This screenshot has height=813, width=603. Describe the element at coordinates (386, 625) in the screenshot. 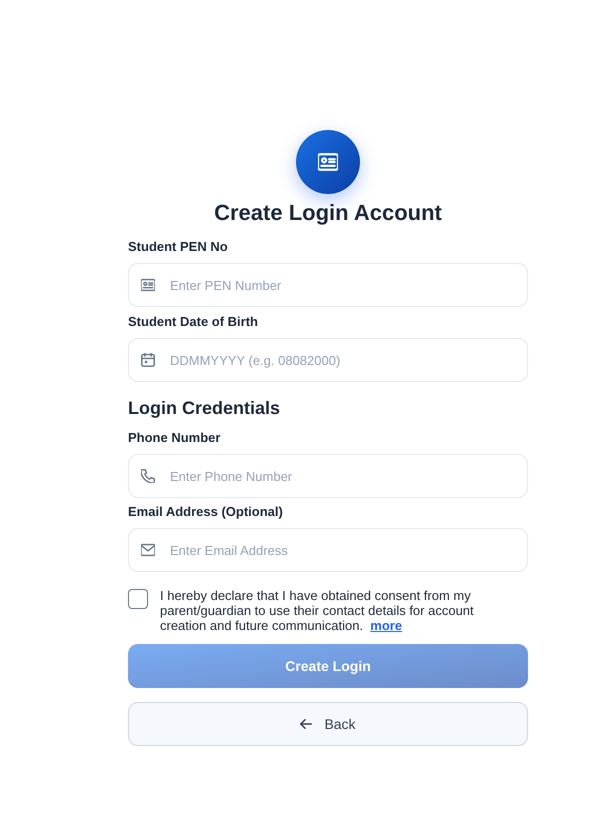

I see `more-link: more` at that location.